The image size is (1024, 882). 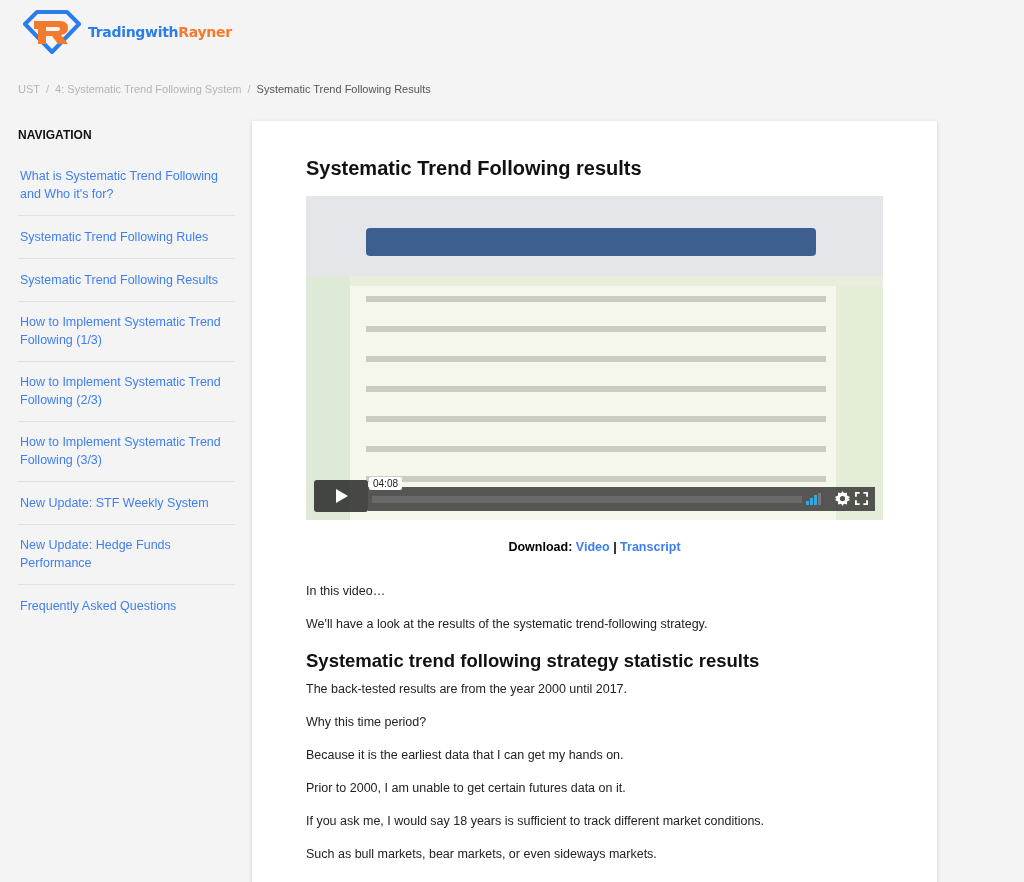 I want to click on nav-link: How to Implement Systematic Trend Following (2/3), so click(x=127, y=391).